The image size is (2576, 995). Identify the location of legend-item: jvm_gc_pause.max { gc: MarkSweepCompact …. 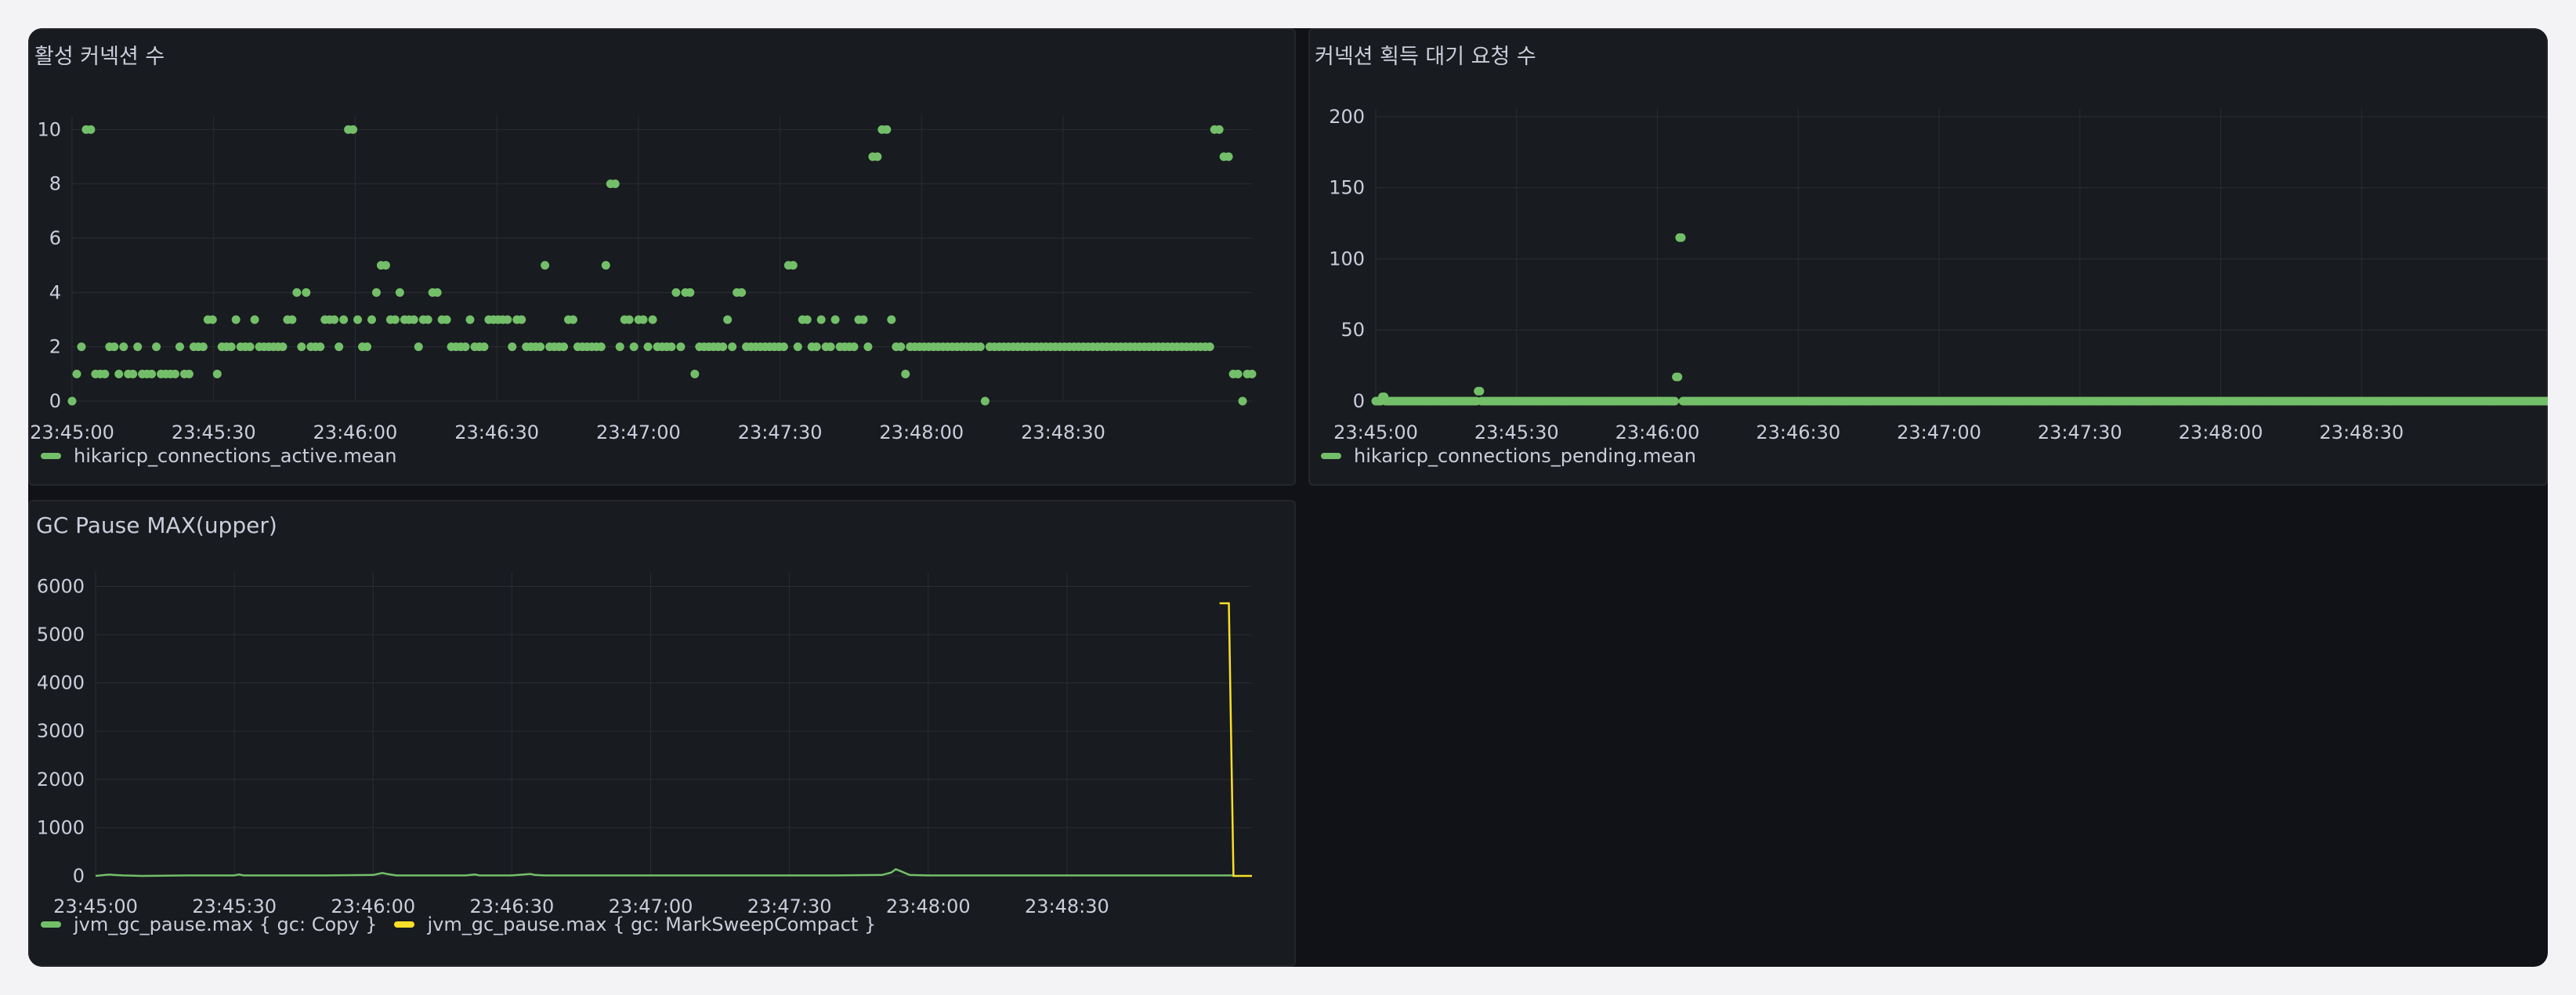
(635, 924).